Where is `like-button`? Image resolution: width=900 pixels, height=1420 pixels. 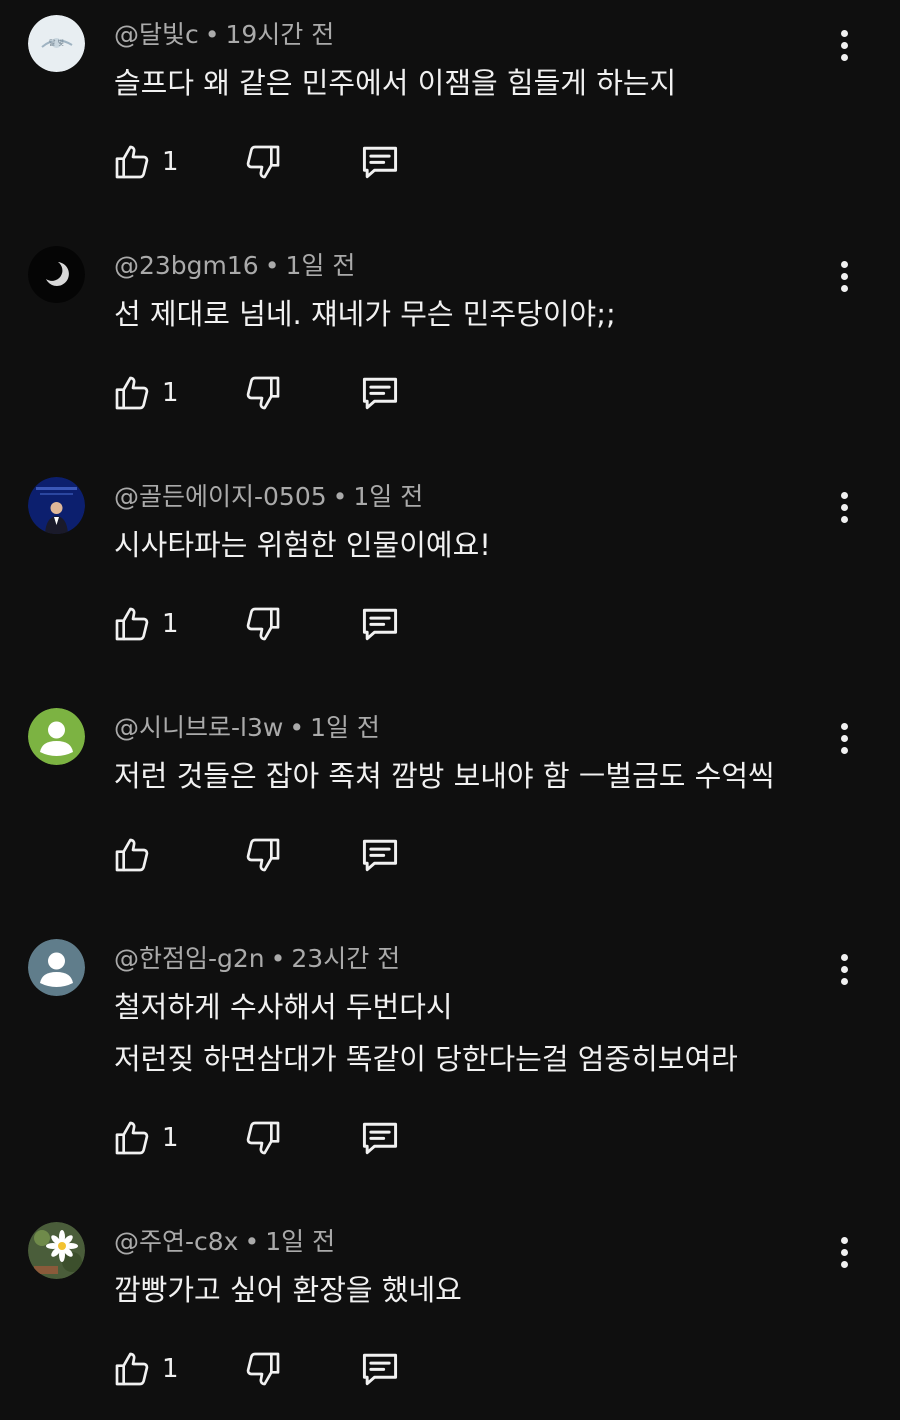
like-button is located at coordinates (137, 855).